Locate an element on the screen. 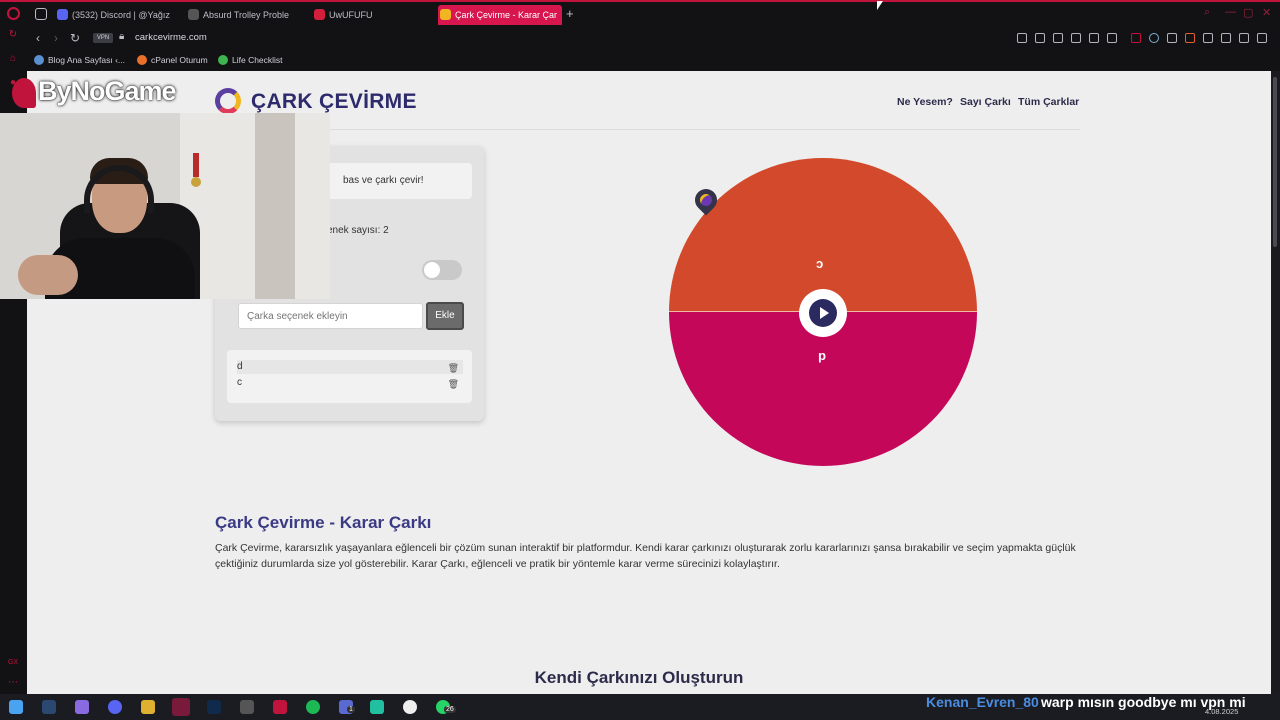  tab-label: Absurd Trolley Proble is located at coordinates (246, 15).